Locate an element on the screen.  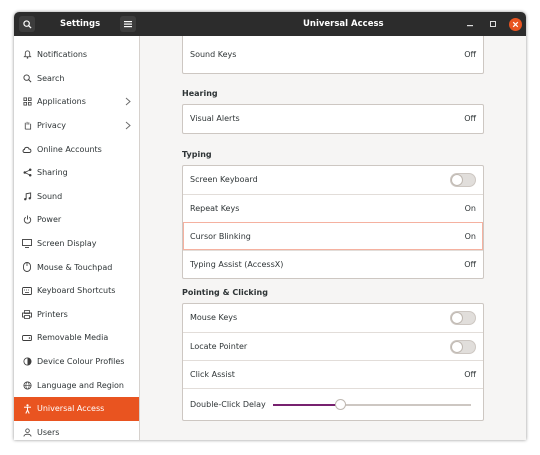
hearing-heading: Hearing is located at coordinates (200, 93).